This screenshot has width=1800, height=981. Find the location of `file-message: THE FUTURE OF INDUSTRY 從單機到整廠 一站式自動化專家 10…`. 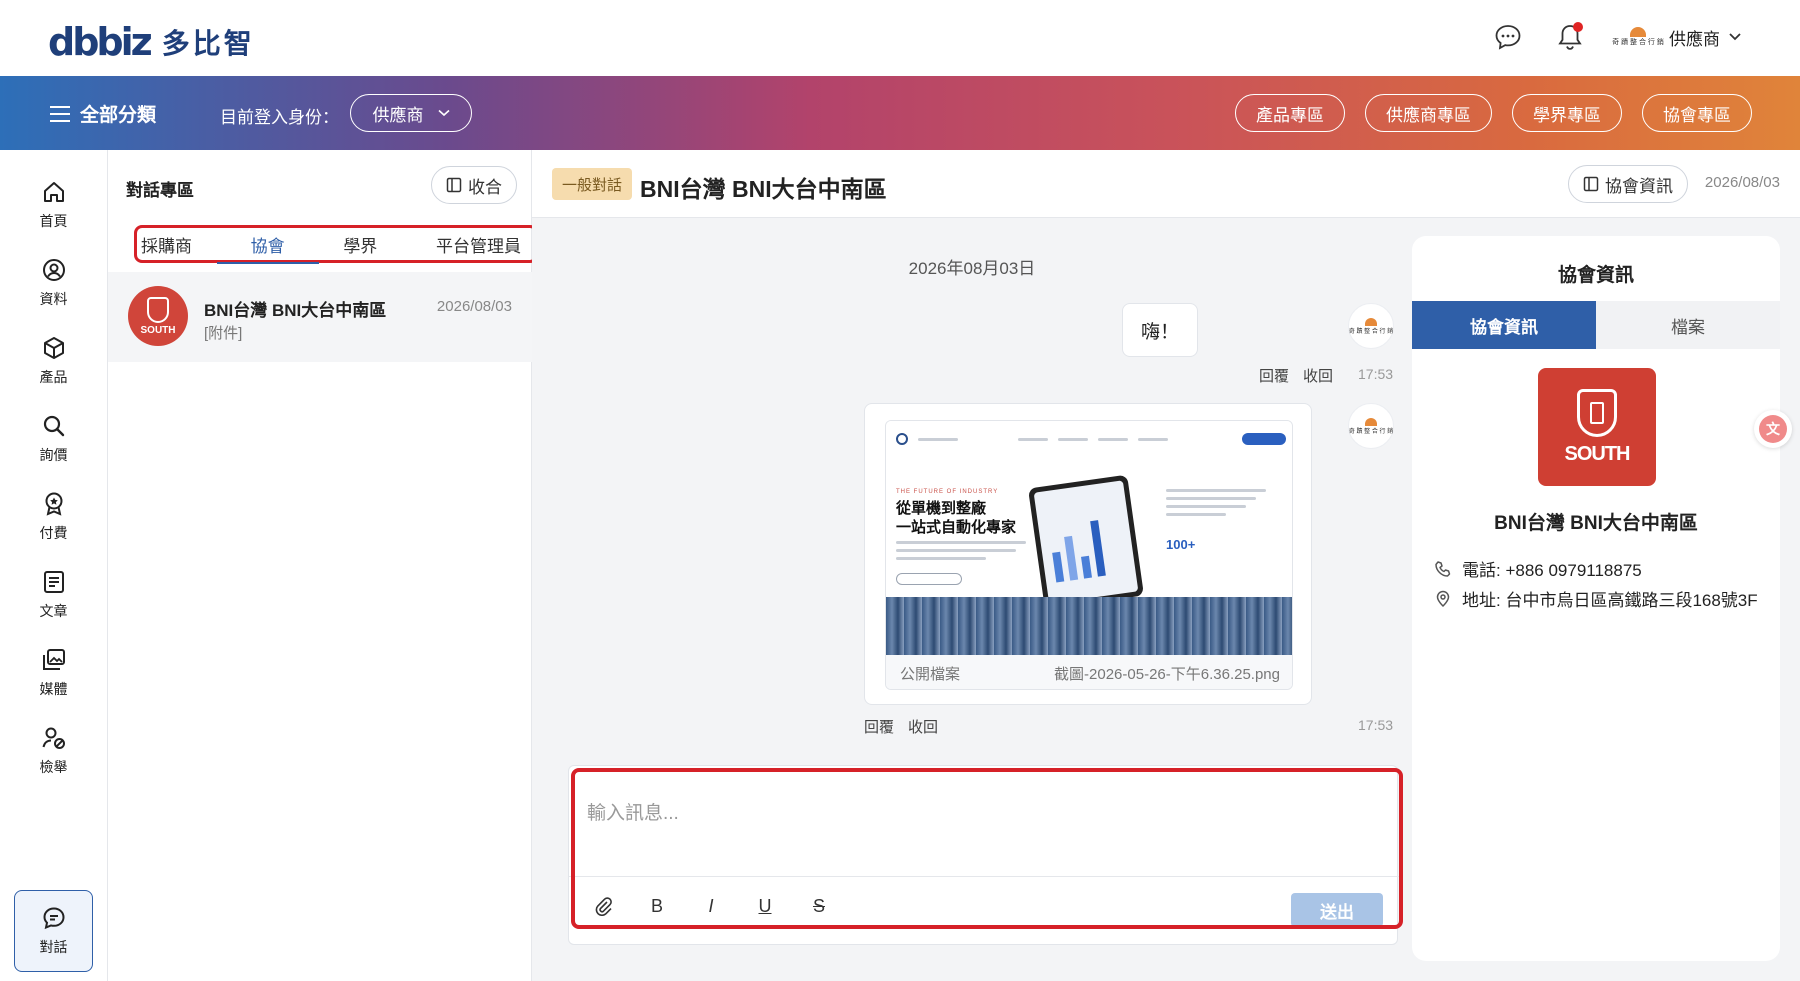

file-message: THE FUTURE OF INDUSTRY 從單機到整廠 一站式自動化專家 10… is located at coordinates (1088, 554).